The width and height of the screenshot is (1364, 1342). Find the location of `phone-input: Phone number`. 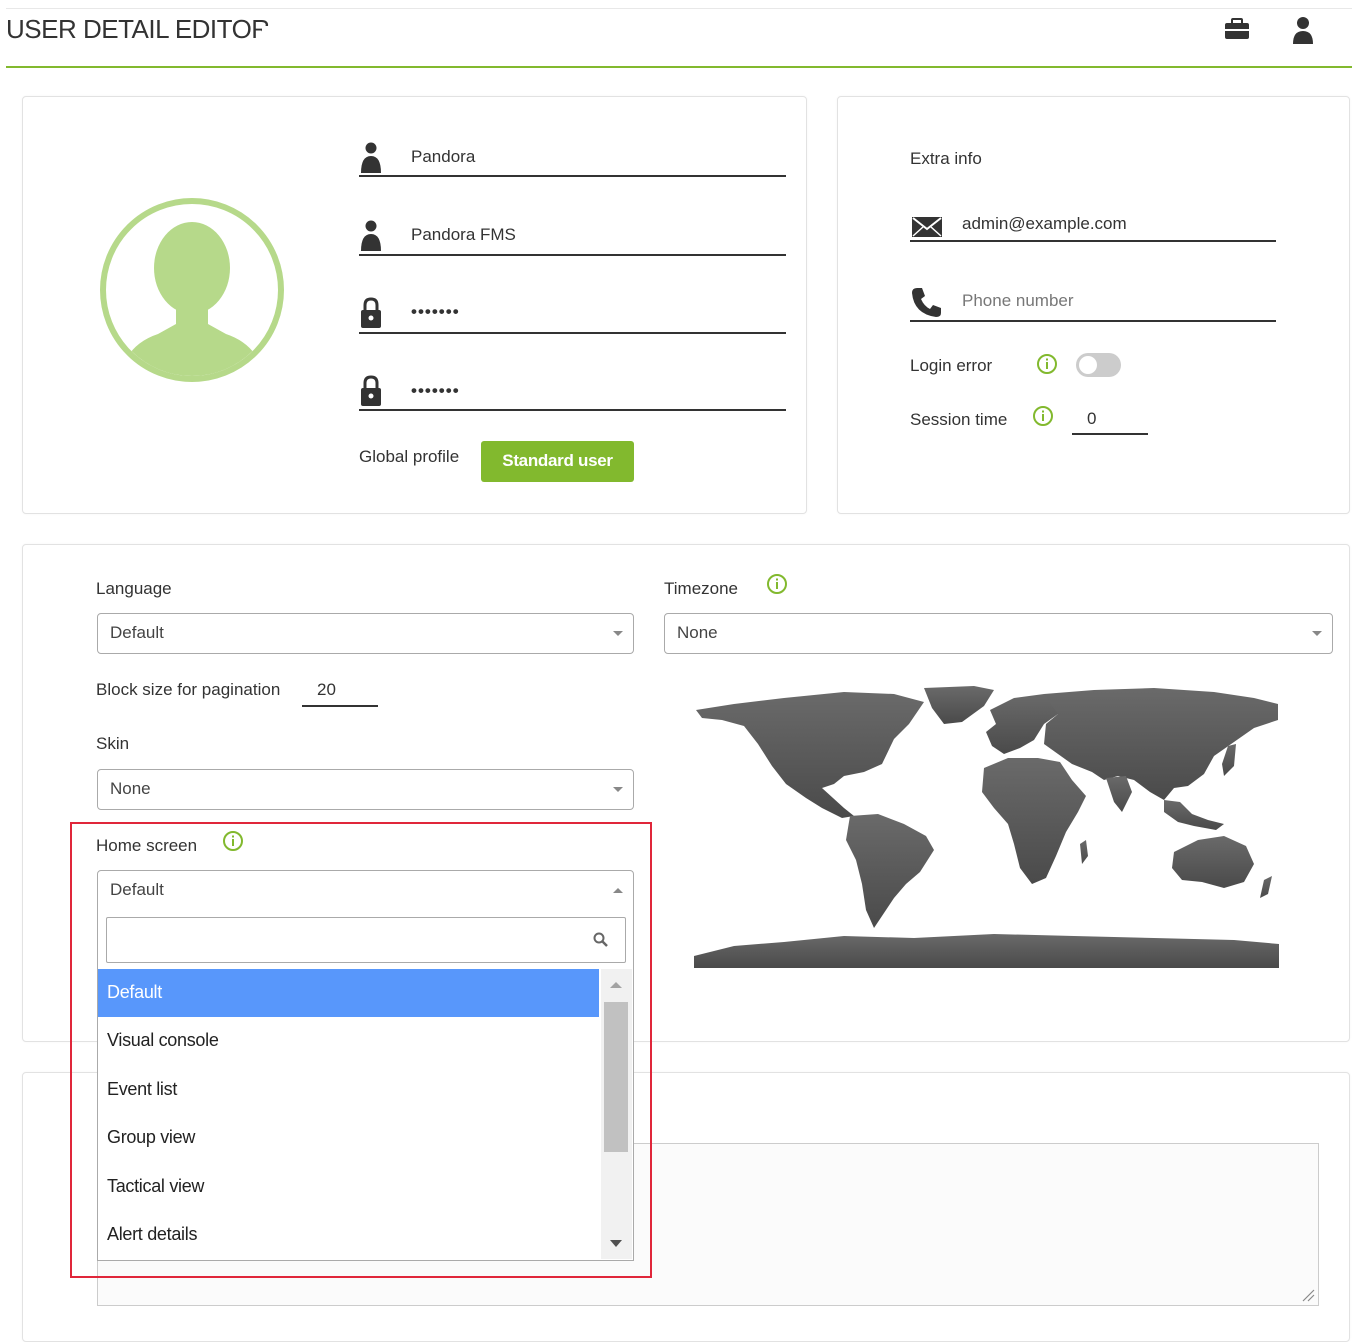

phone-input: Phone number is located at coordinates (1018, 301).